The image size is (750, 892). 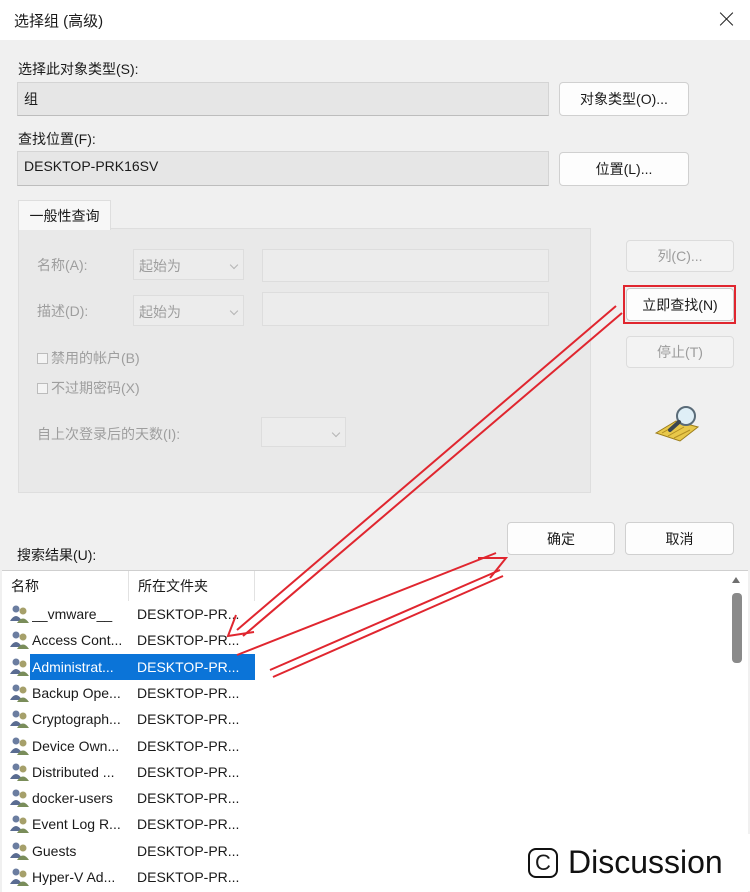 What do you see at coordinates (188, 264) in the screenshot?
I see `name-mode-select: 起始为` at bounding box center [188, 264].